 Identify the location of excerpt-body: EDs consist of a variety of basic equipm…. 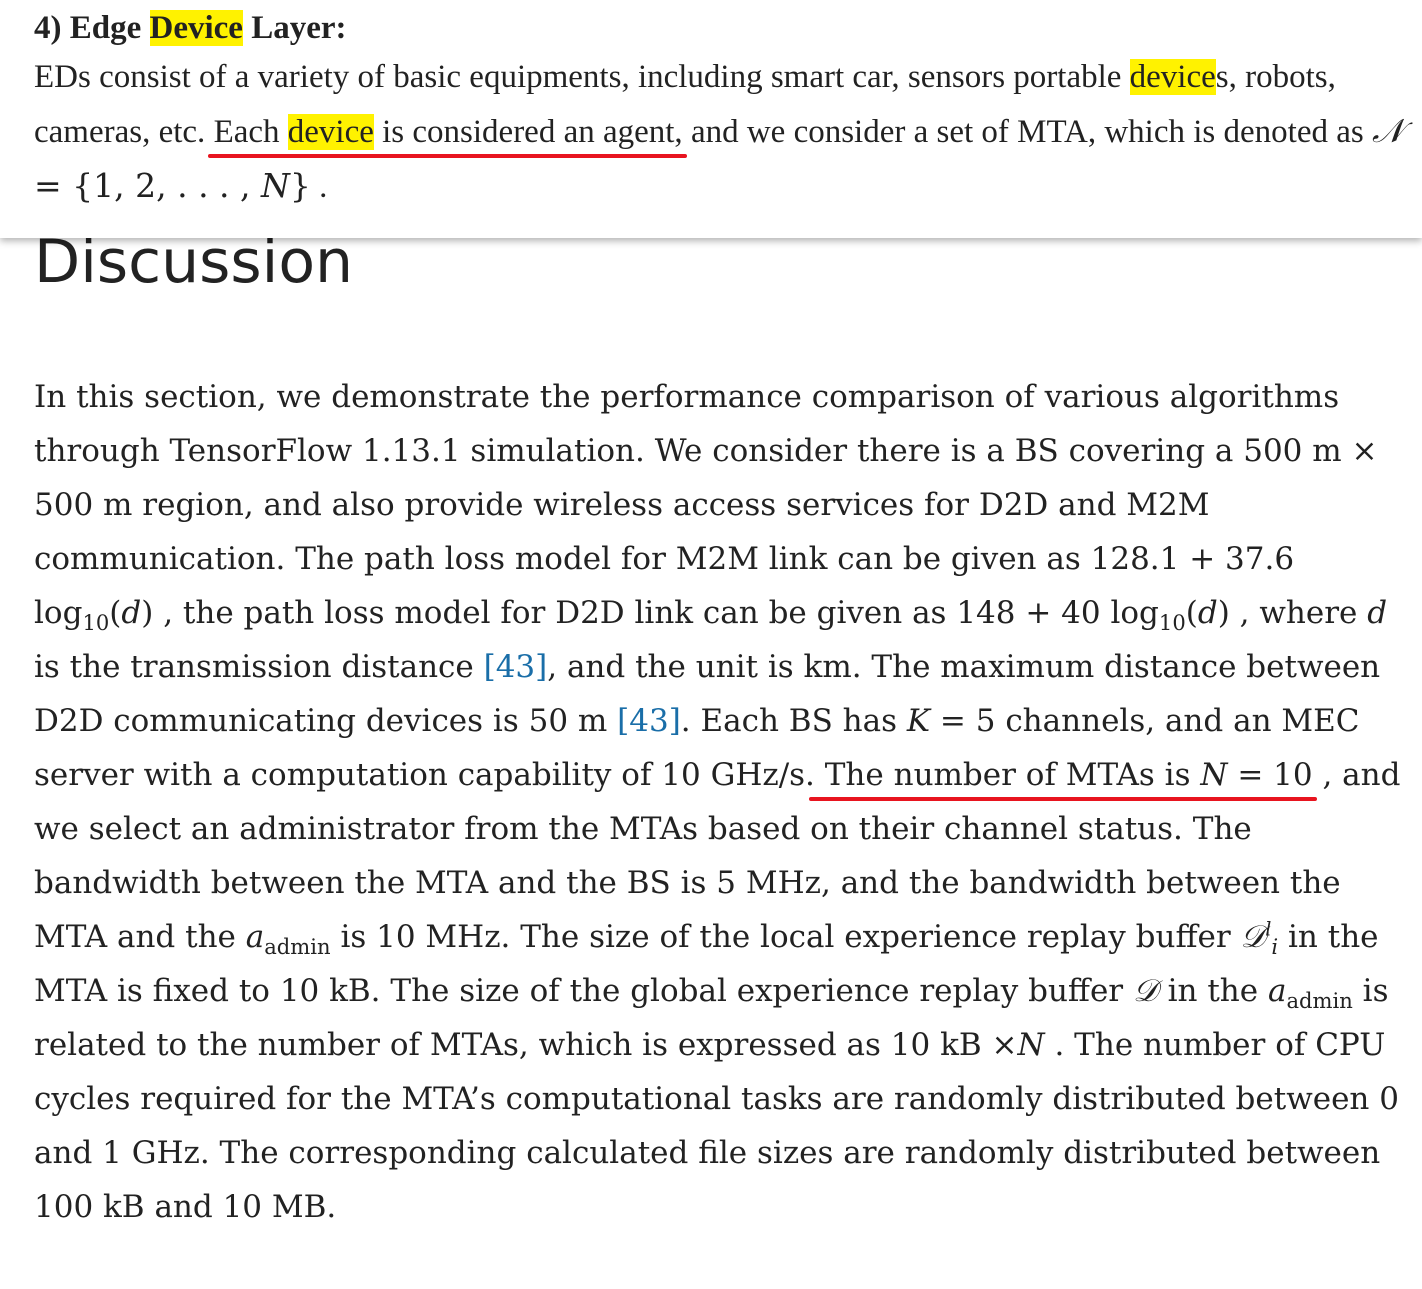
(719, 132).